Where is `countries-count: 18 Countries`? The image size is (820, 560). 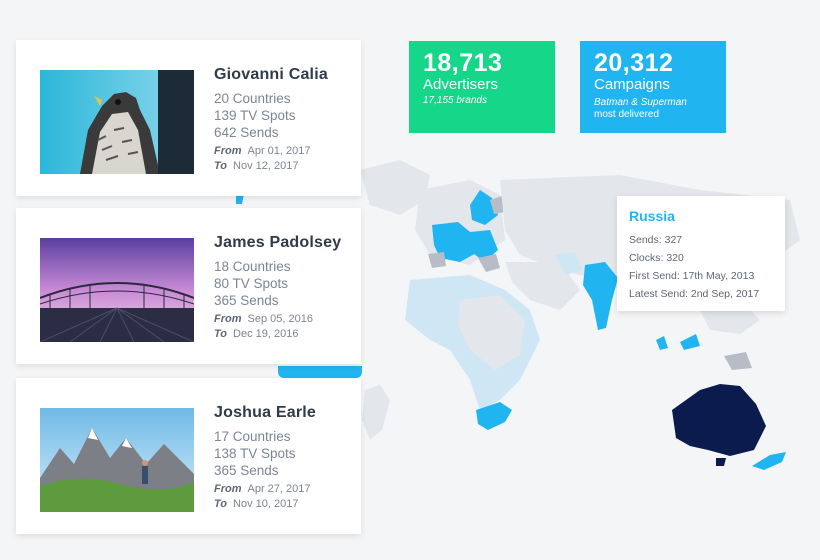
countries-count: 18 Countries is located at coordinates (252, 266).